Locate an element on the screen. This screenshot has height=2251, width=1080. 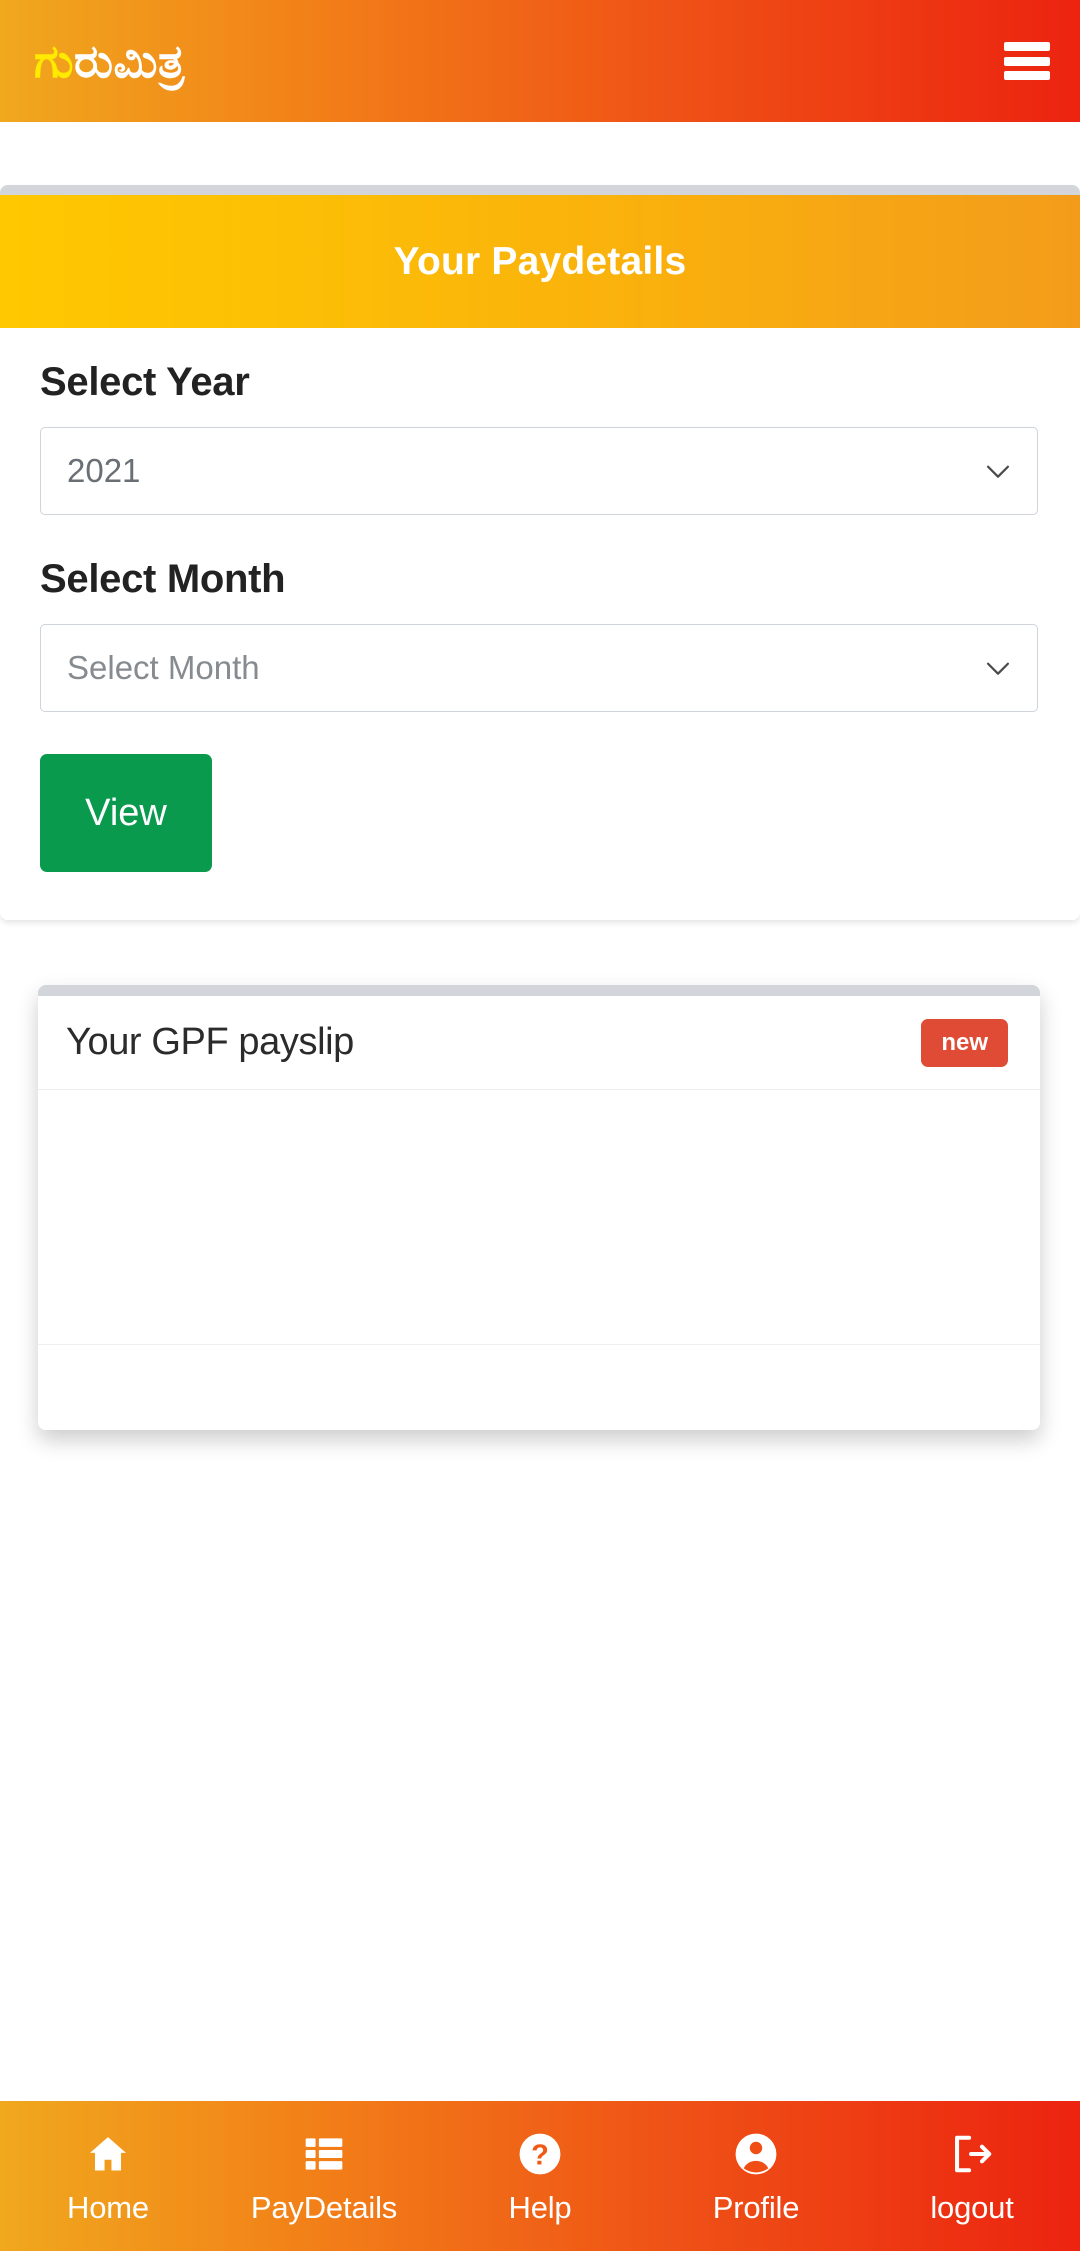
gpf-payslip-header: Your GPF payslip new is located at coordinates (539, 1043).